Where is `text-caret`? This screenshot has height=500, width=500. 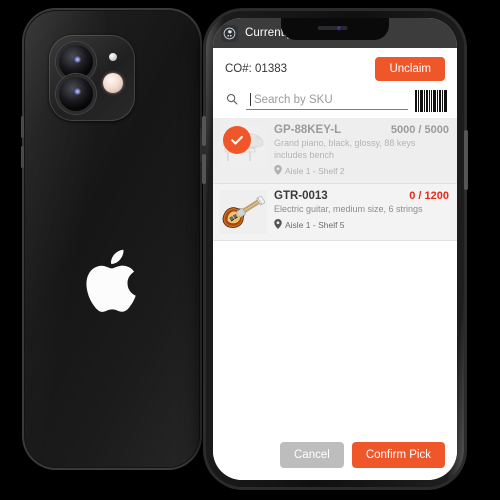 text-caret is located at coordinates (250, 99).